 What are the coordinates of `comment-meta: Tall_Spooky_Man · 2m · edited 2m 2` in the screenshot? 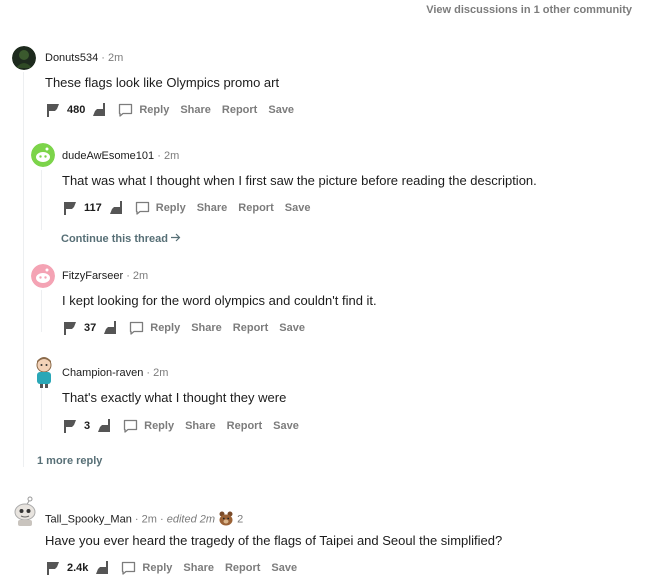 It's located at (144, 519).